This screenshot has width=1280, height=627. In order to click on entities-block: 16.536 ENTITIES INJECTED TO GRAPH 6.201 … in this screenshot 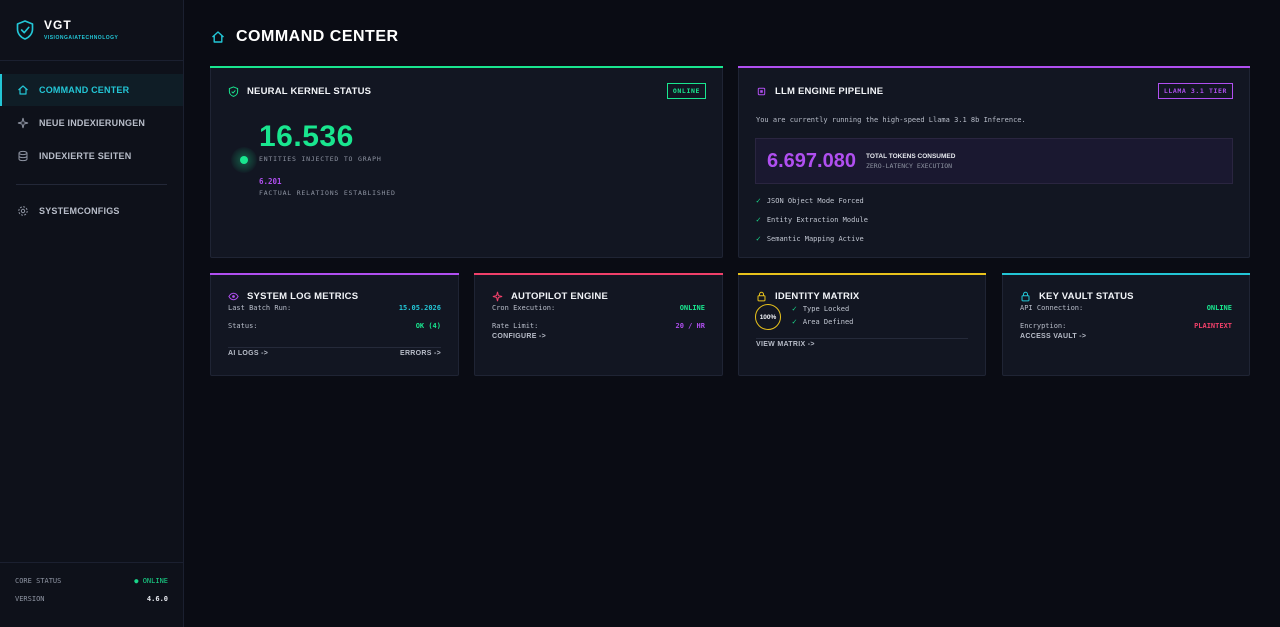, I will do `click(327, 158)`.